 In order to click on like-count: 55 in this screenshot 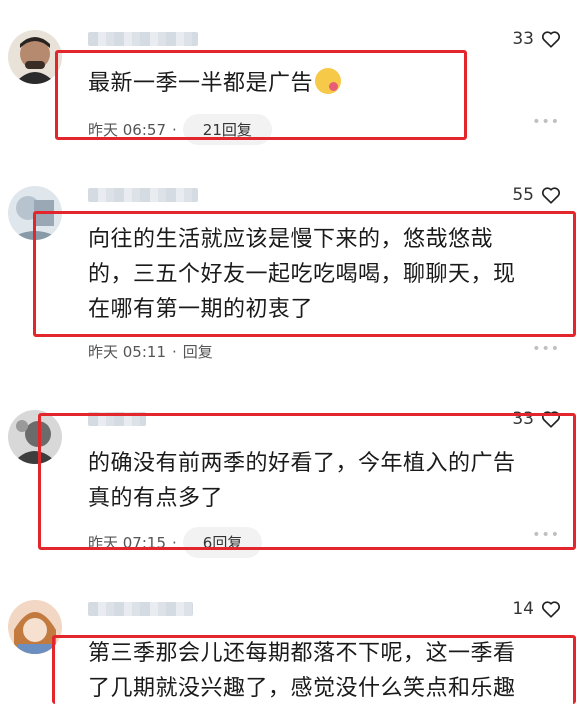, I will do `click(523, 195)`.